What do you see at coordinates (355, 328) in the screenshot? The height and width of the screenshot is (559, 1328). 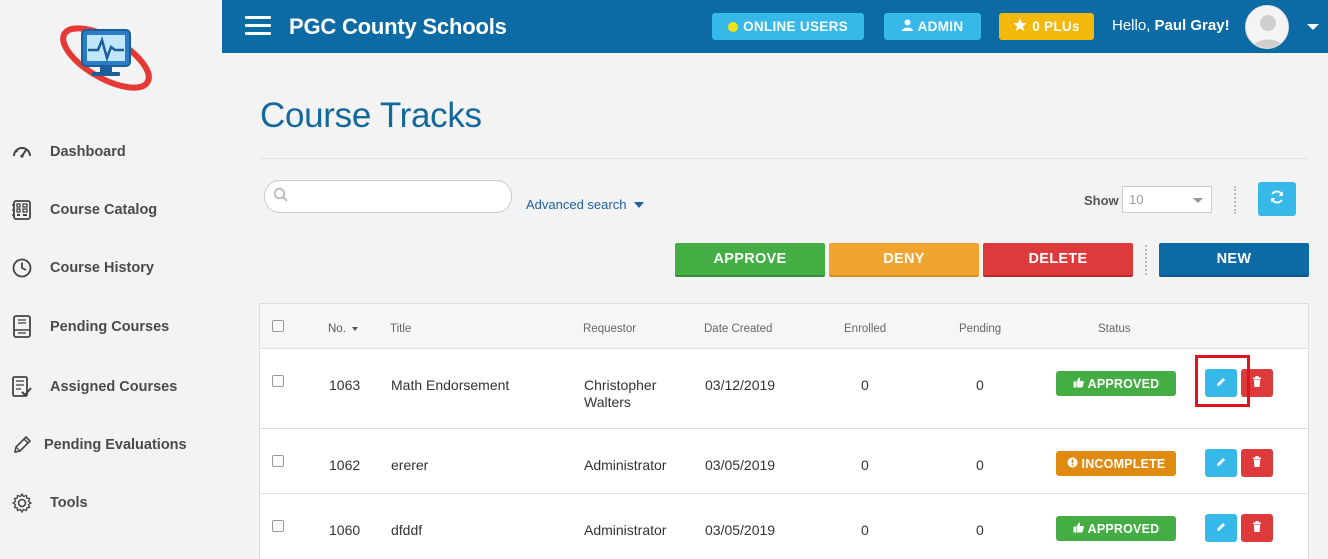 I see `sort-caret-icon` at bounding box center [355, 328].